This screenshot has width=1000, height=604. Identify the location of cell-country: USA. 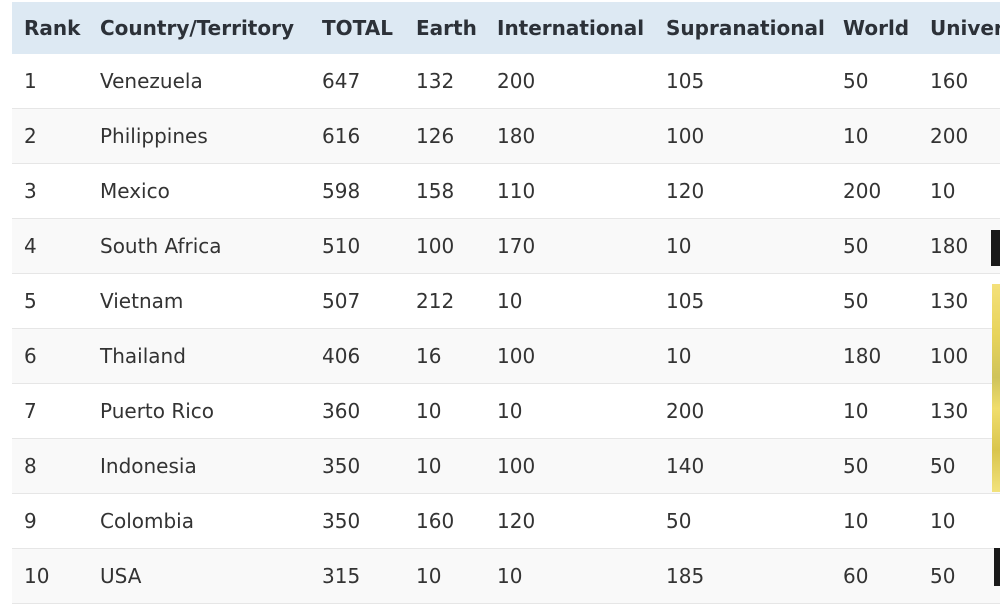
(121, 576).